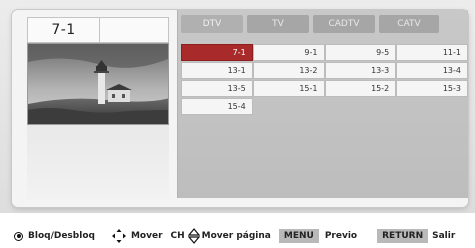 Image resolution: width=475 pixels, height=248 pixels. What do you see at coordinates (360, 52) in the screenshot?
I see `channel-cell: 9-5` at bounding box center [360, 52].